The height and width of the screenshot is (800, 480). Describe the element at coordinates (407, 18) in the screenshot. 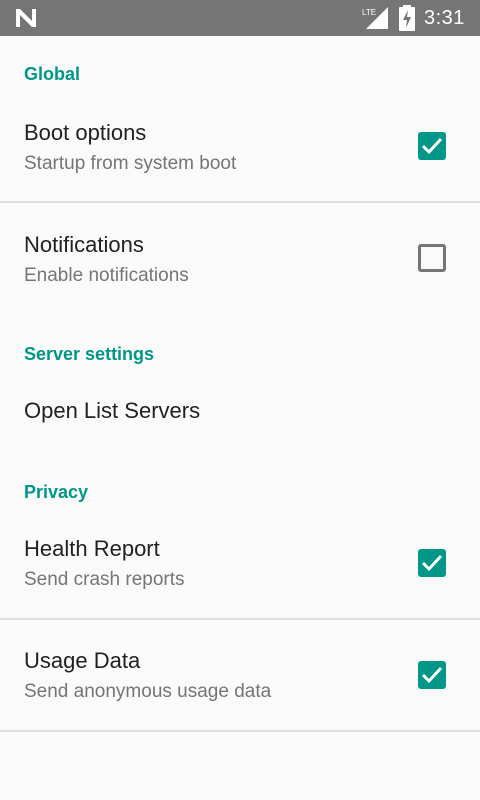

I see `battery-charging-icon` at that location.